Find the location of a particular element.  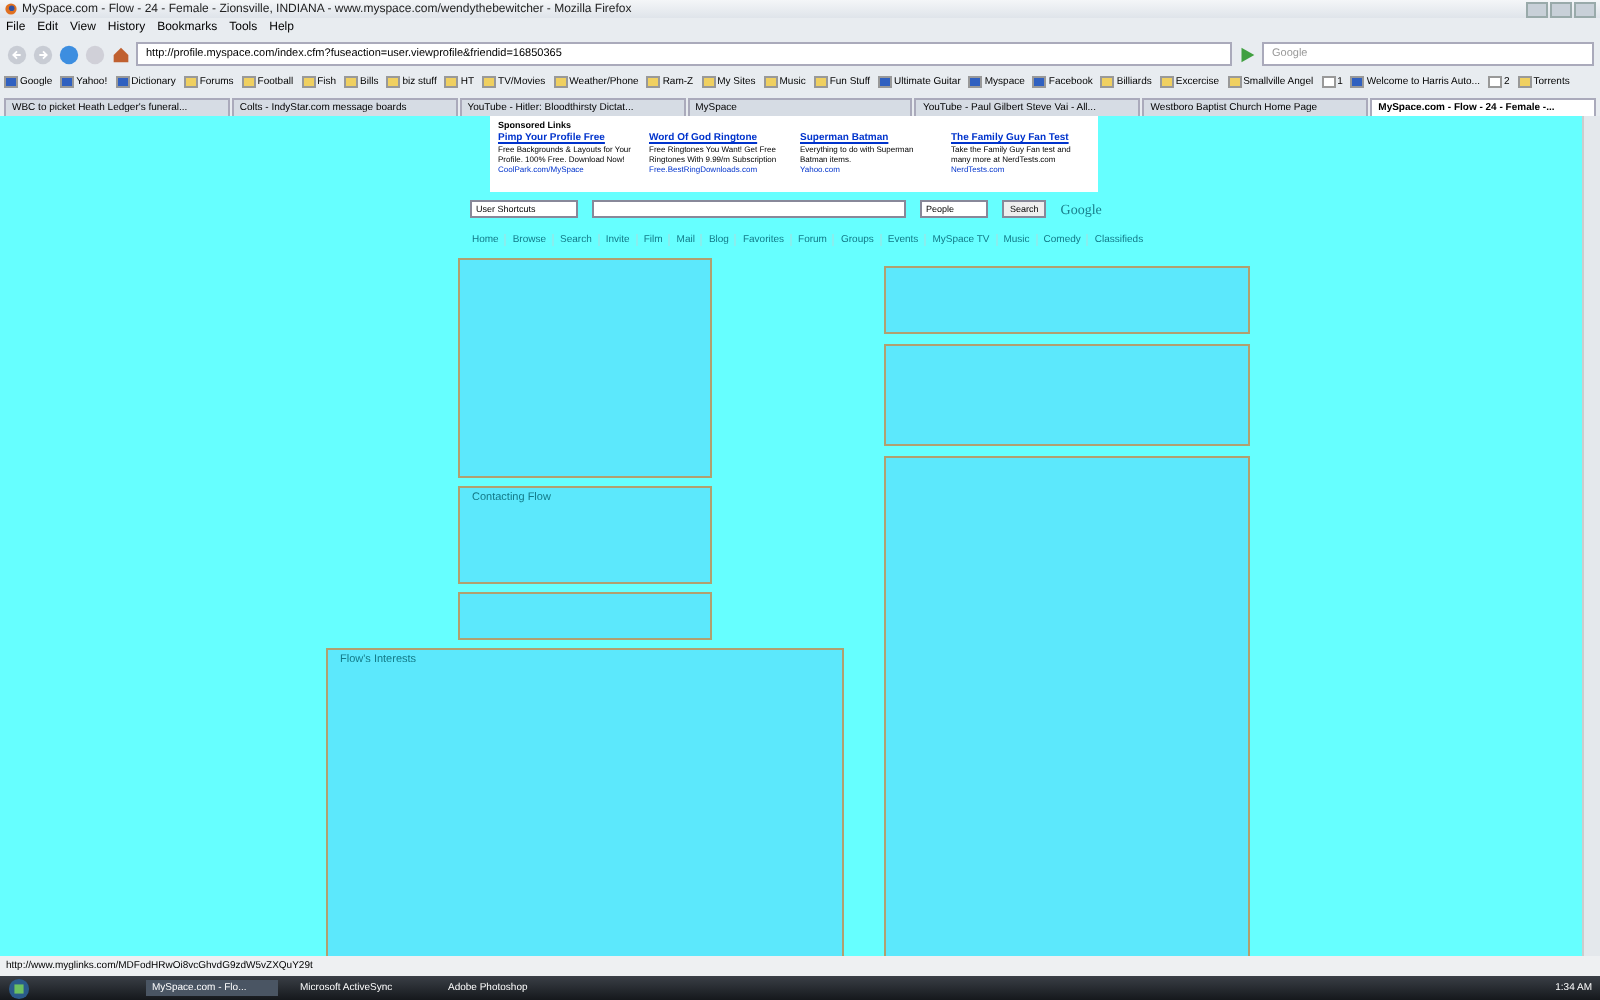

minimize-button is located at coordinates (1537, 9).